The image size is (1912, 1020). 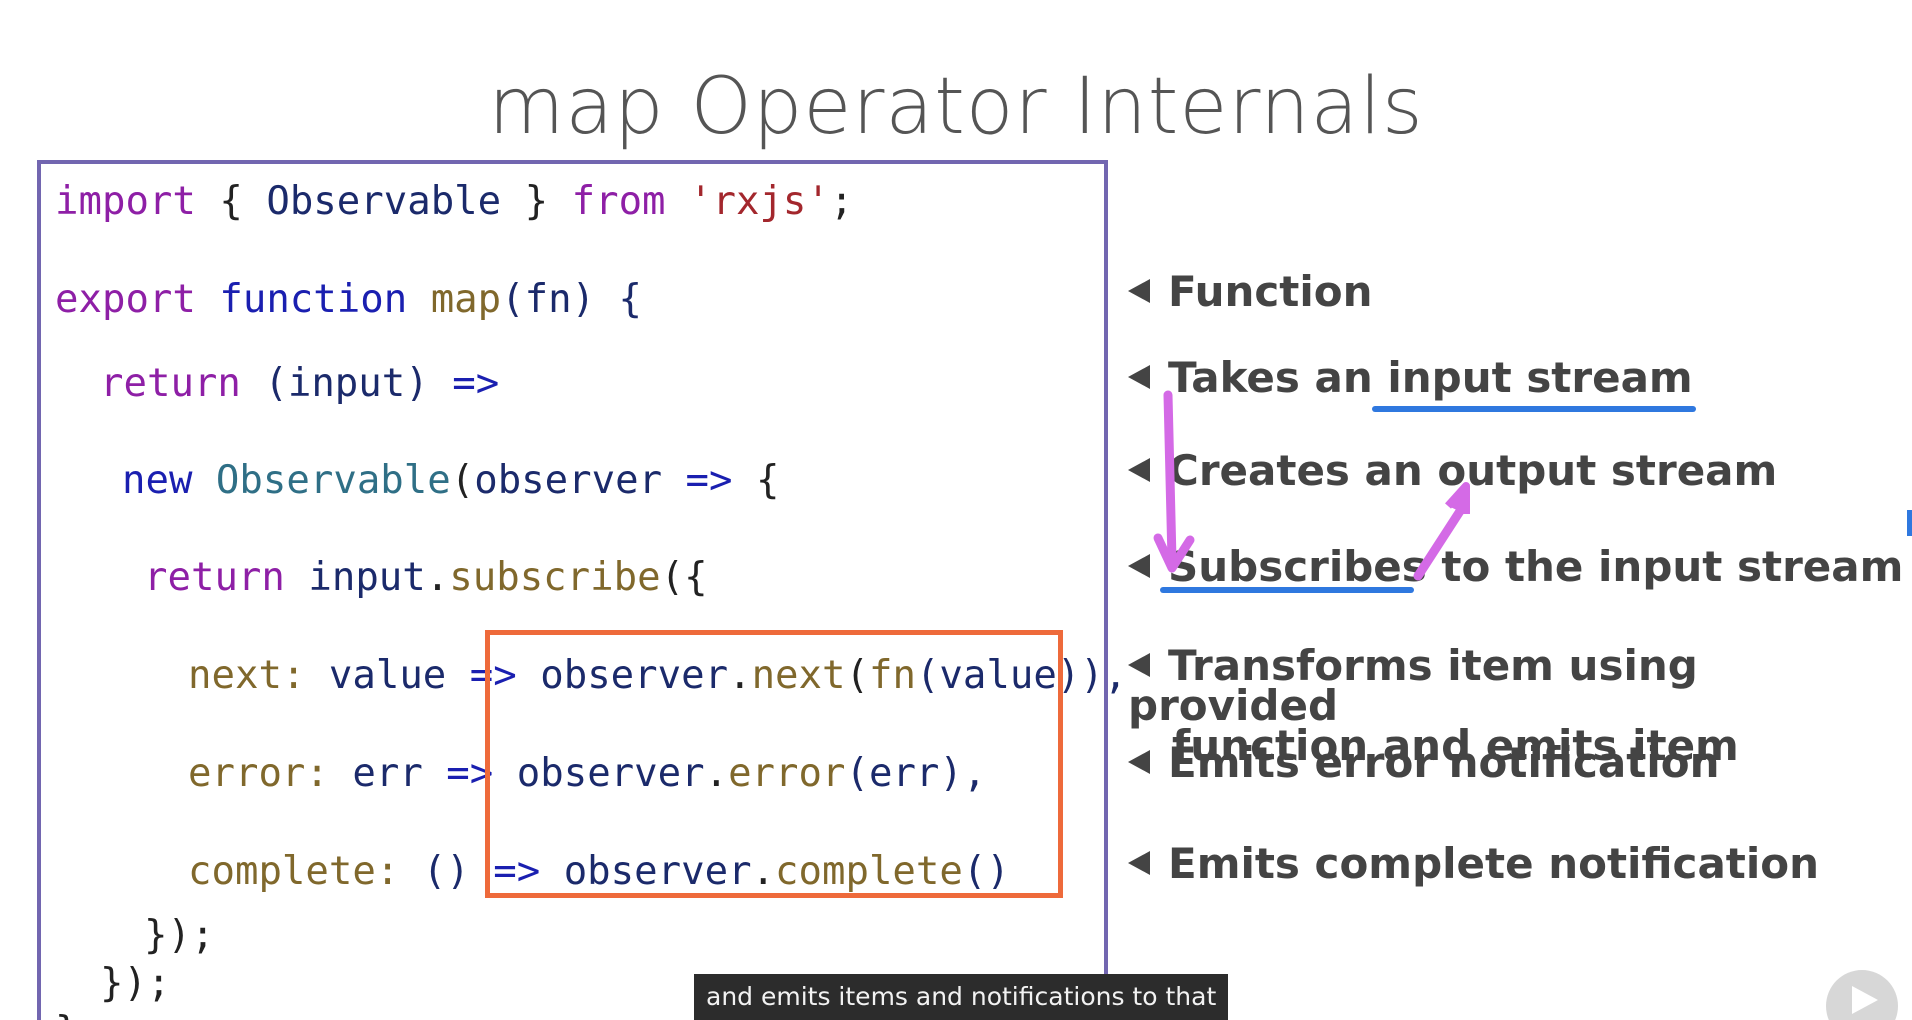 What do you see at coordinates (355, 577) in the screenshot?
I see `code-input: input` at bounding box center [355, 577].